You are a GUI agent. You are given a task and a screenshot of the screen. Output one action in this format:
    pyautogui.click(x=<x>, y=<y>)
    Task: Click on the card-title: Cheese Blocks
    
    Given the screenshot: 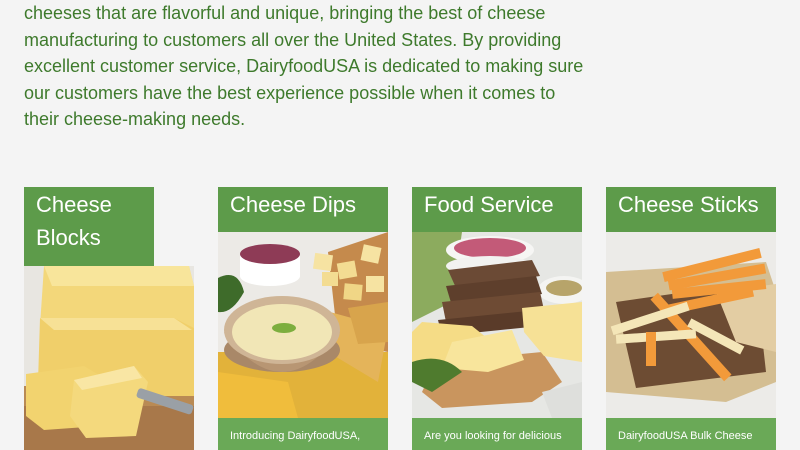 What is the action you would take?
    pyautogui.click(x=89, y=226)
    